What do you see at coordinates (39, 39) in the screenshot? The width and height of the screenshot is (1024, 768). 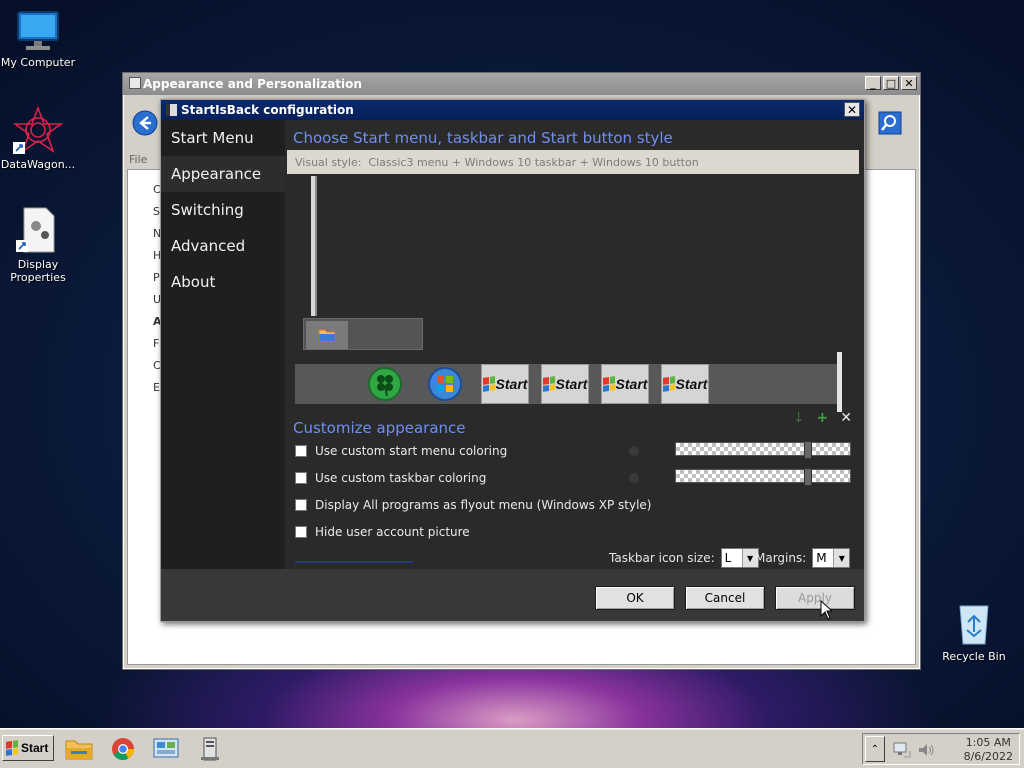 I see `desktop-icon-my-computer: My Computer` at bounding box center [39, 39].